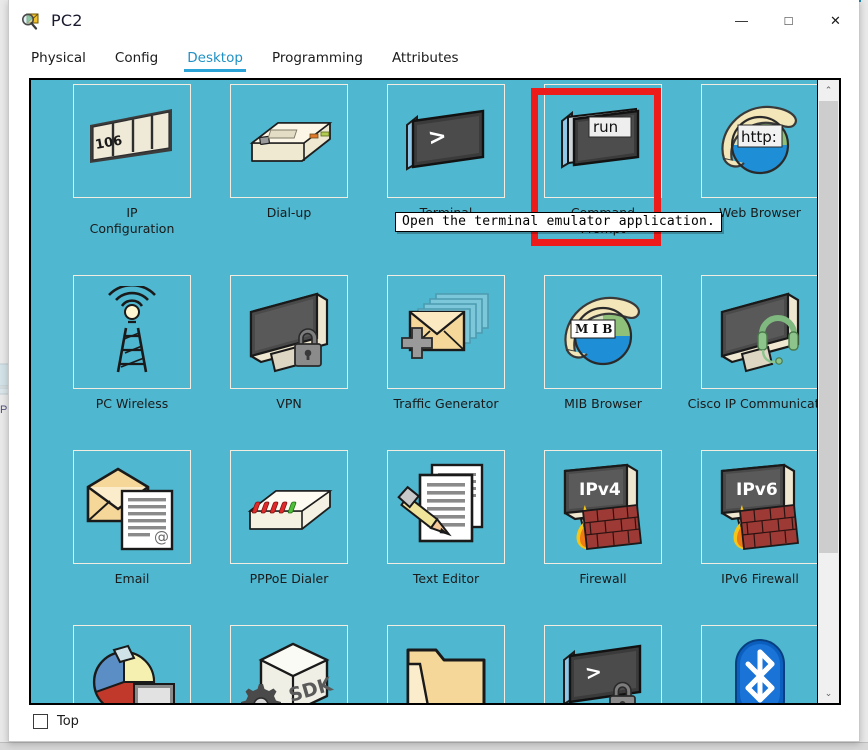  I want to click on scroll-up-button: ⌃, so click(828, 90).